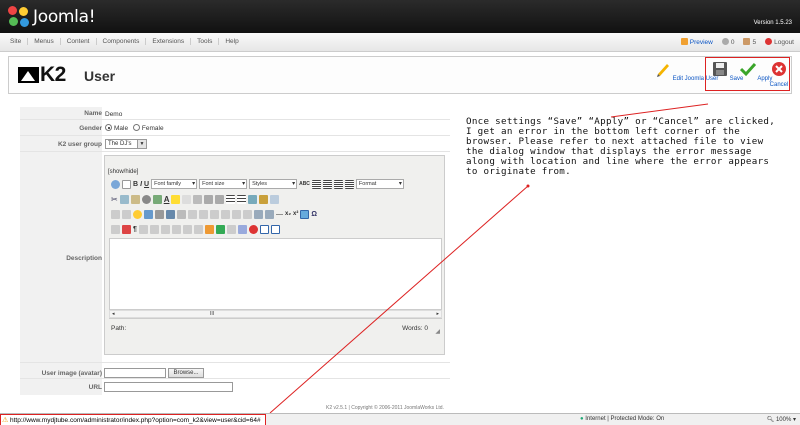 This screenshot has height=425, width=800. What do you see at coordinates (141, 184) in the screenshot?
I see `italic-icon: I` at bounding box center [141, 184].